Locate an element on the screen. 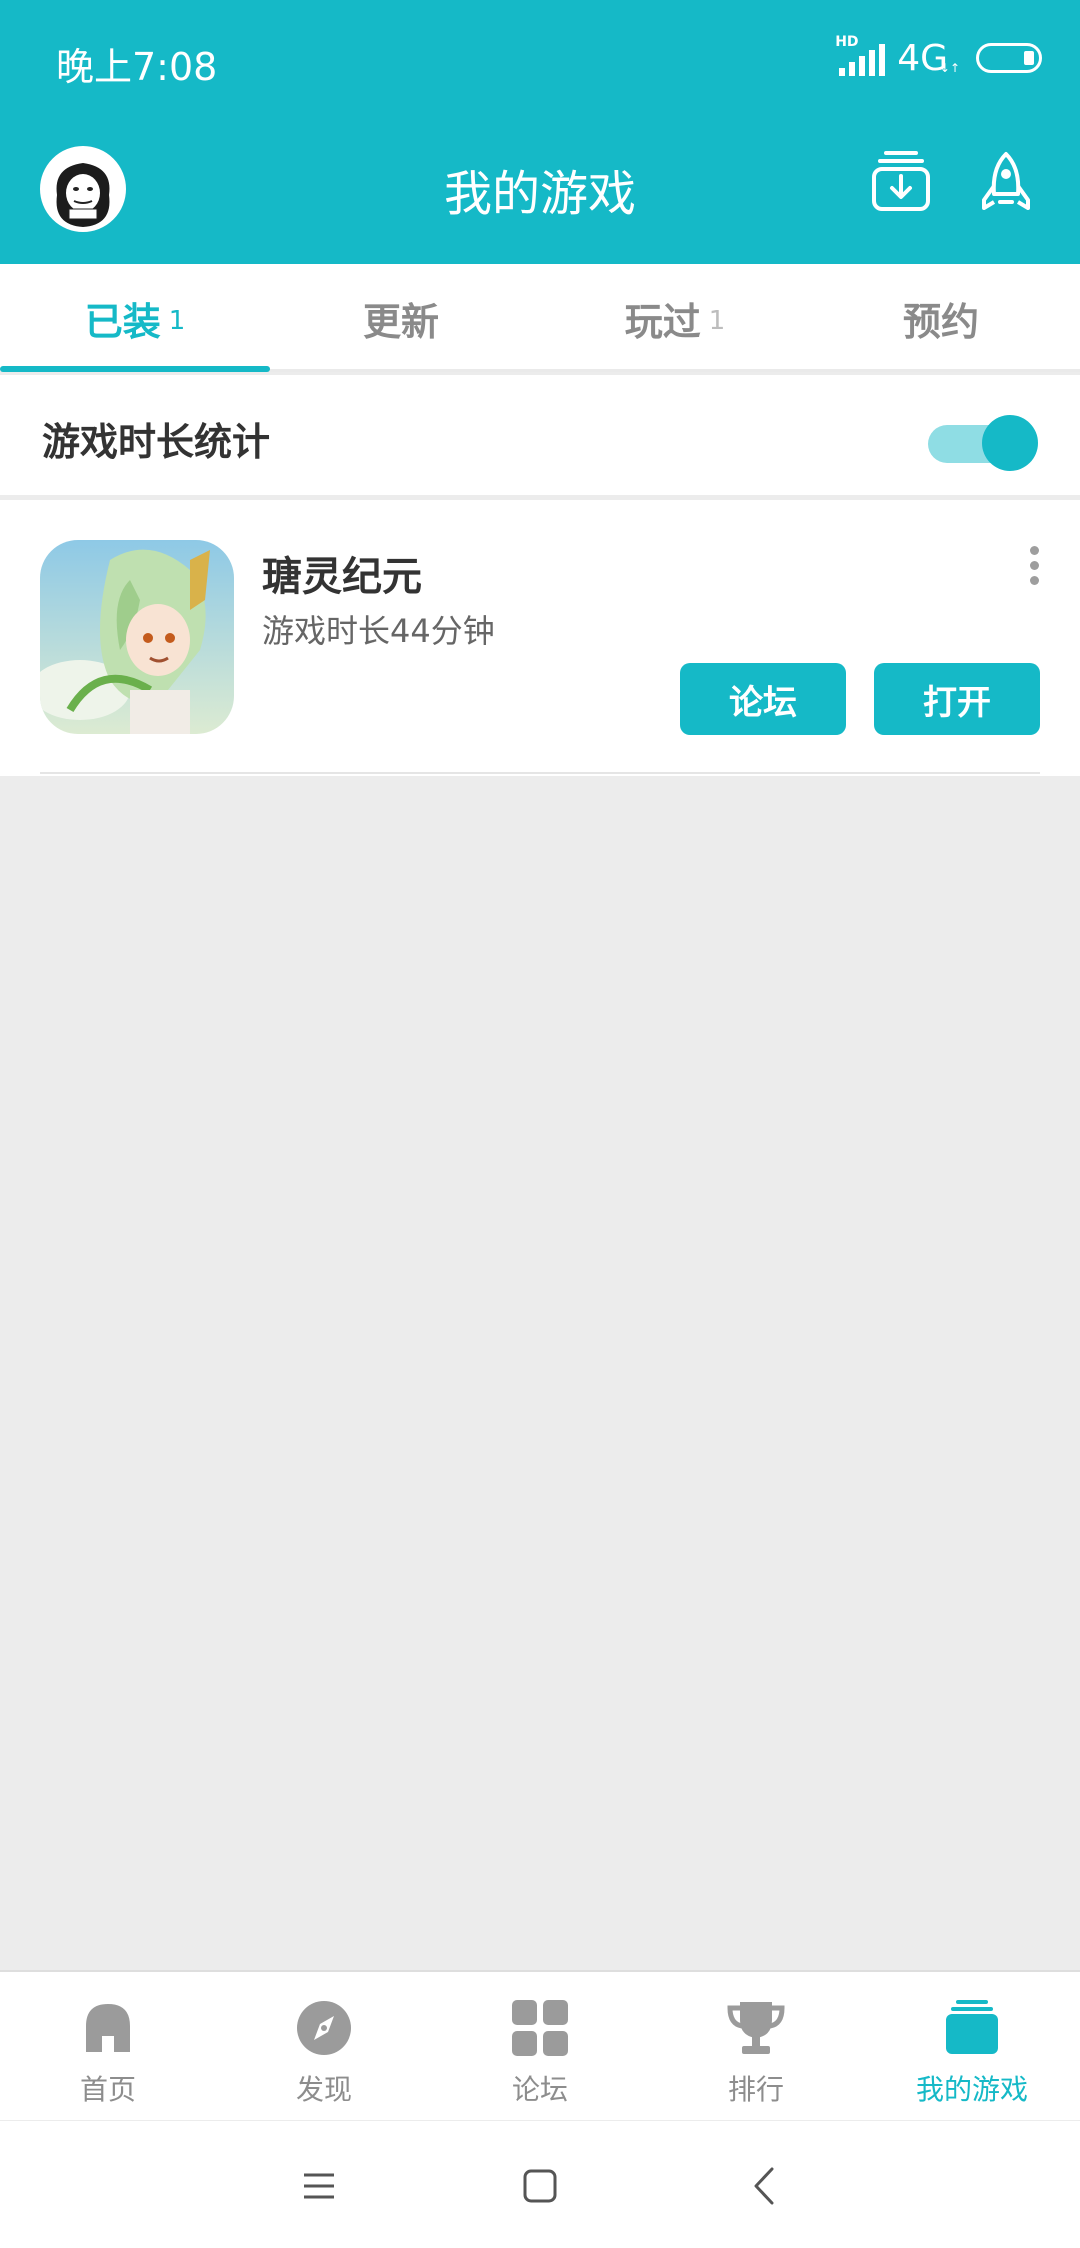  playtime-stats-toggle is located at coordinates (982, 442).